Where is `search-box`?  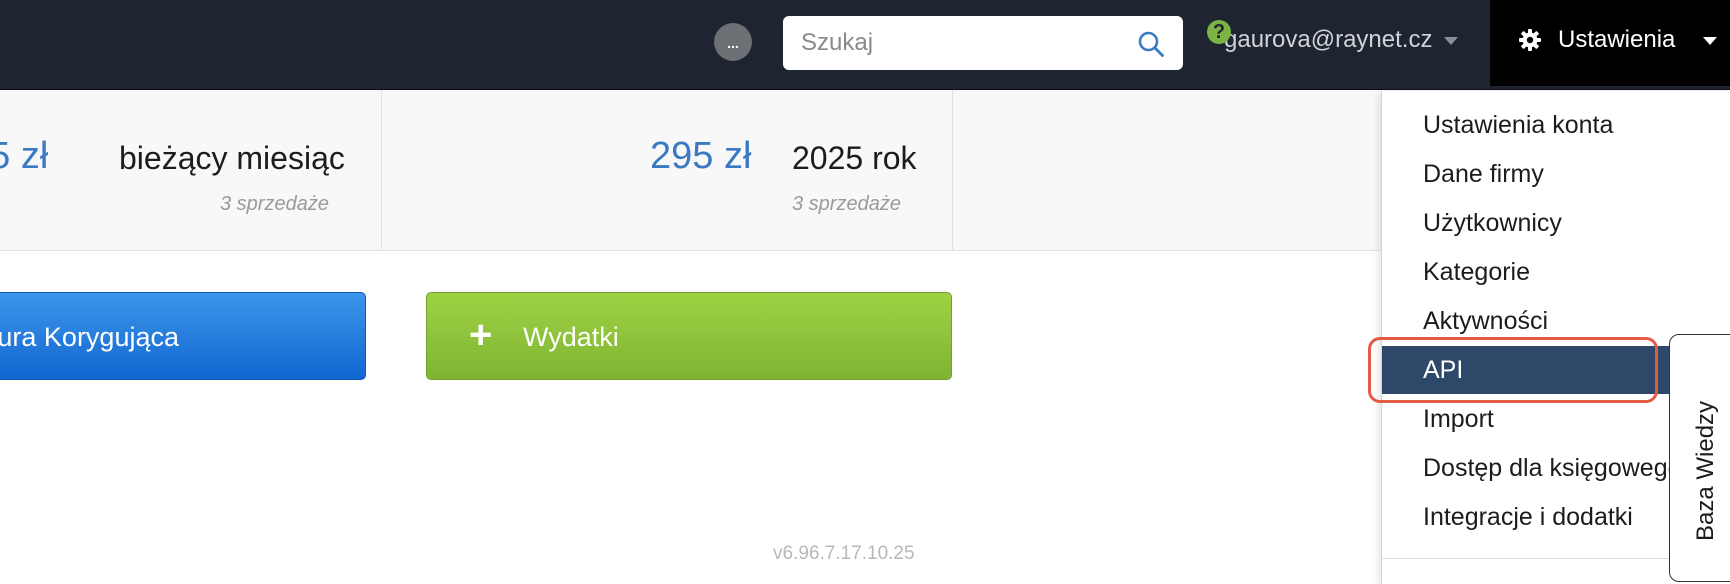 search-box is located at coordinates (983, 43).